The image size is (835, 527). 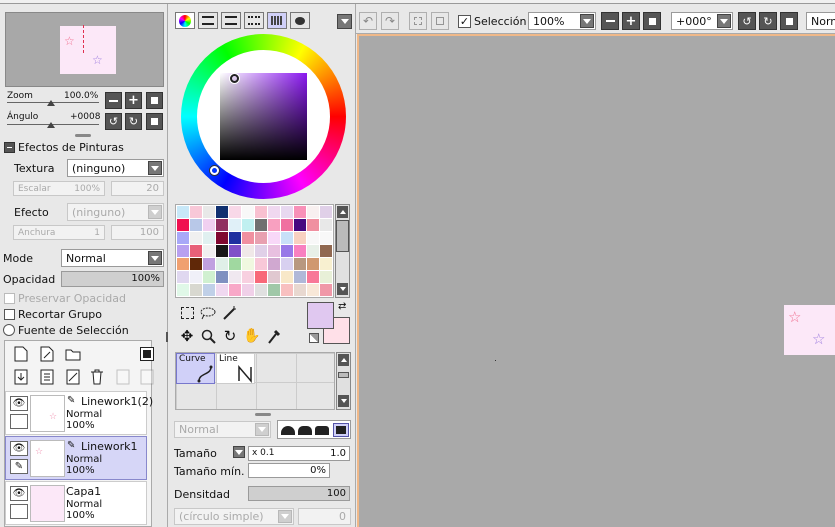 What do you see at coordinates (9, 147) in the screenshot?
I see `collapse-toggle` at bounding box center [9, 147].